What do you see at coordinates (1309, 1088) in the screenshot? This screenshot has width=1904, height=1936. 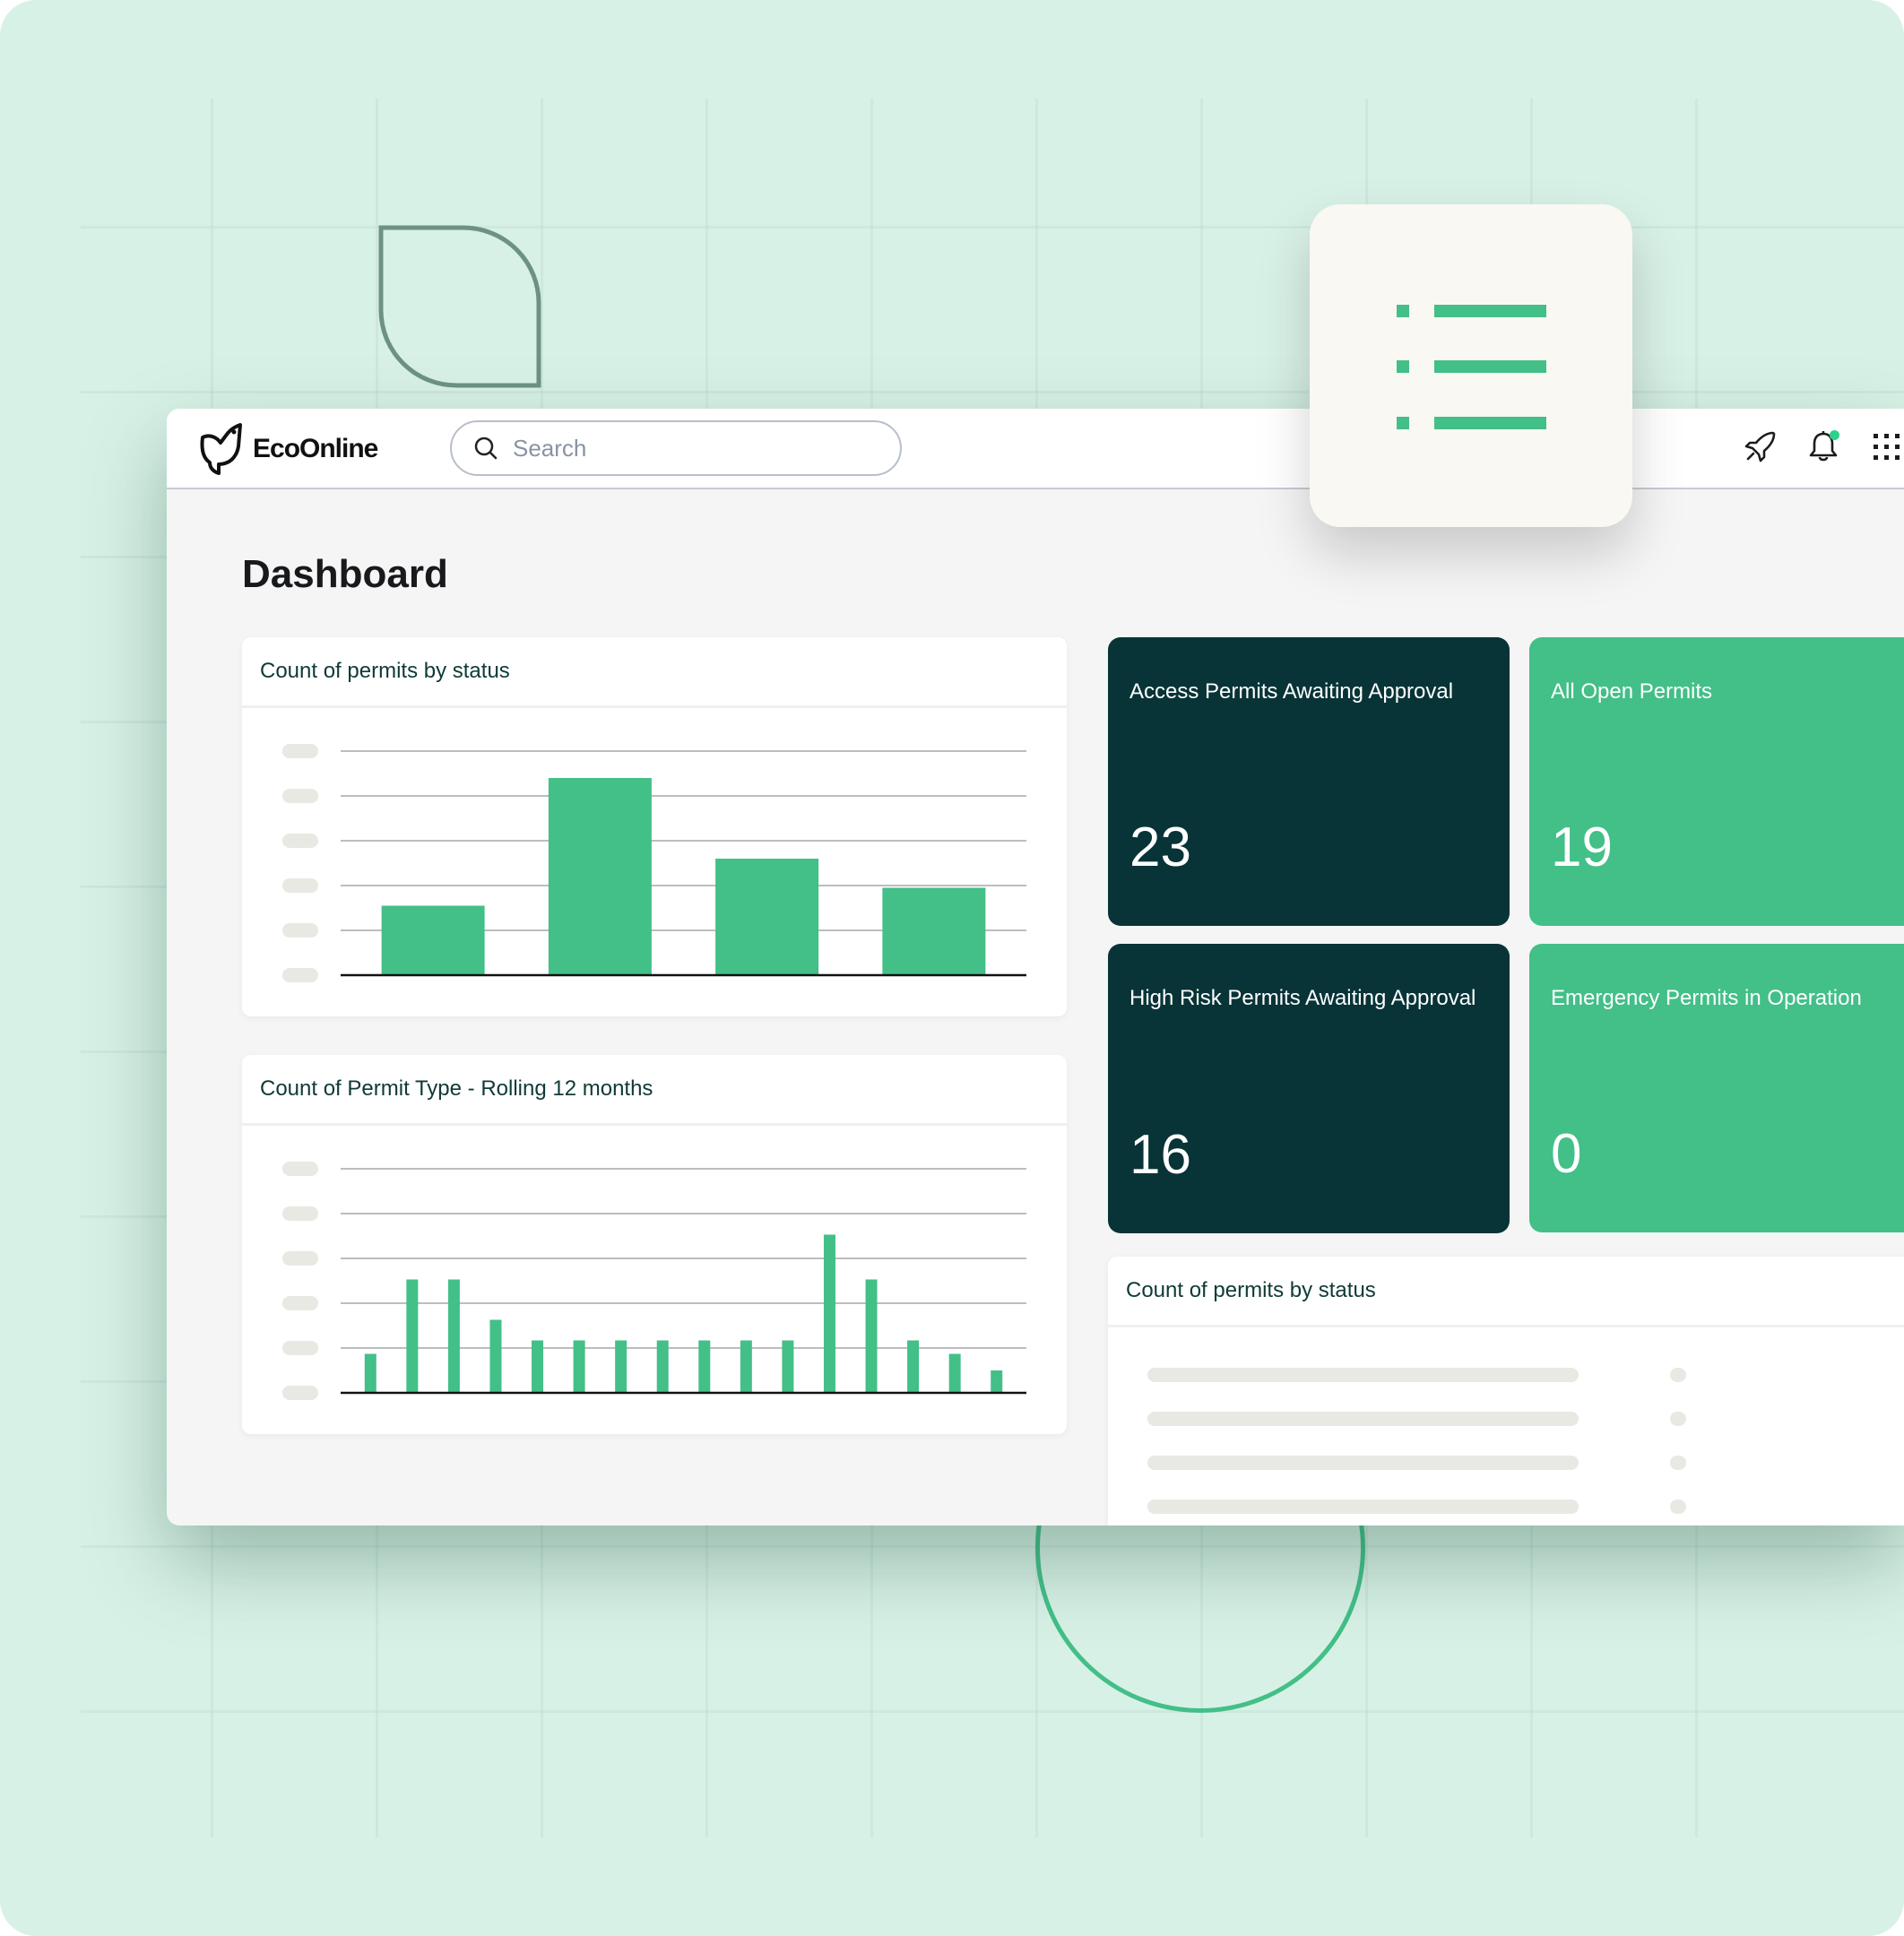 I see `stat-card-high-risk-permits: High Risk Permits Awaiting Approval 16` at bounding box center [1309, 1088].